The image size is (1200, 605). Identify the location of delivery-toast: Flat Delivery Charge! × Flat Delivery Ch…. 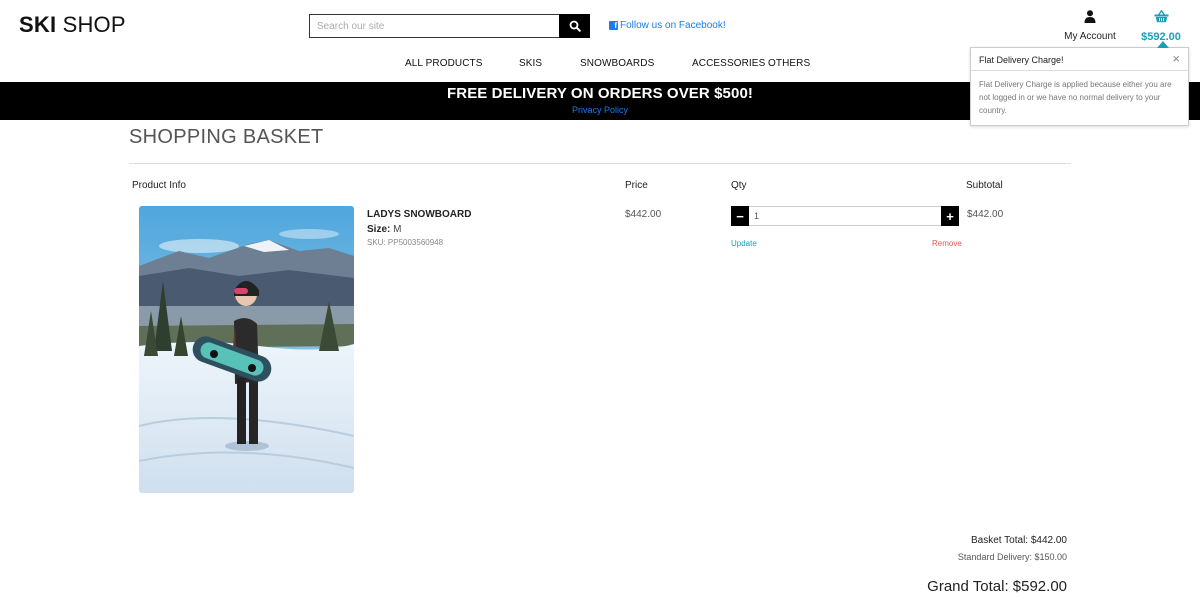
(1079, 86).